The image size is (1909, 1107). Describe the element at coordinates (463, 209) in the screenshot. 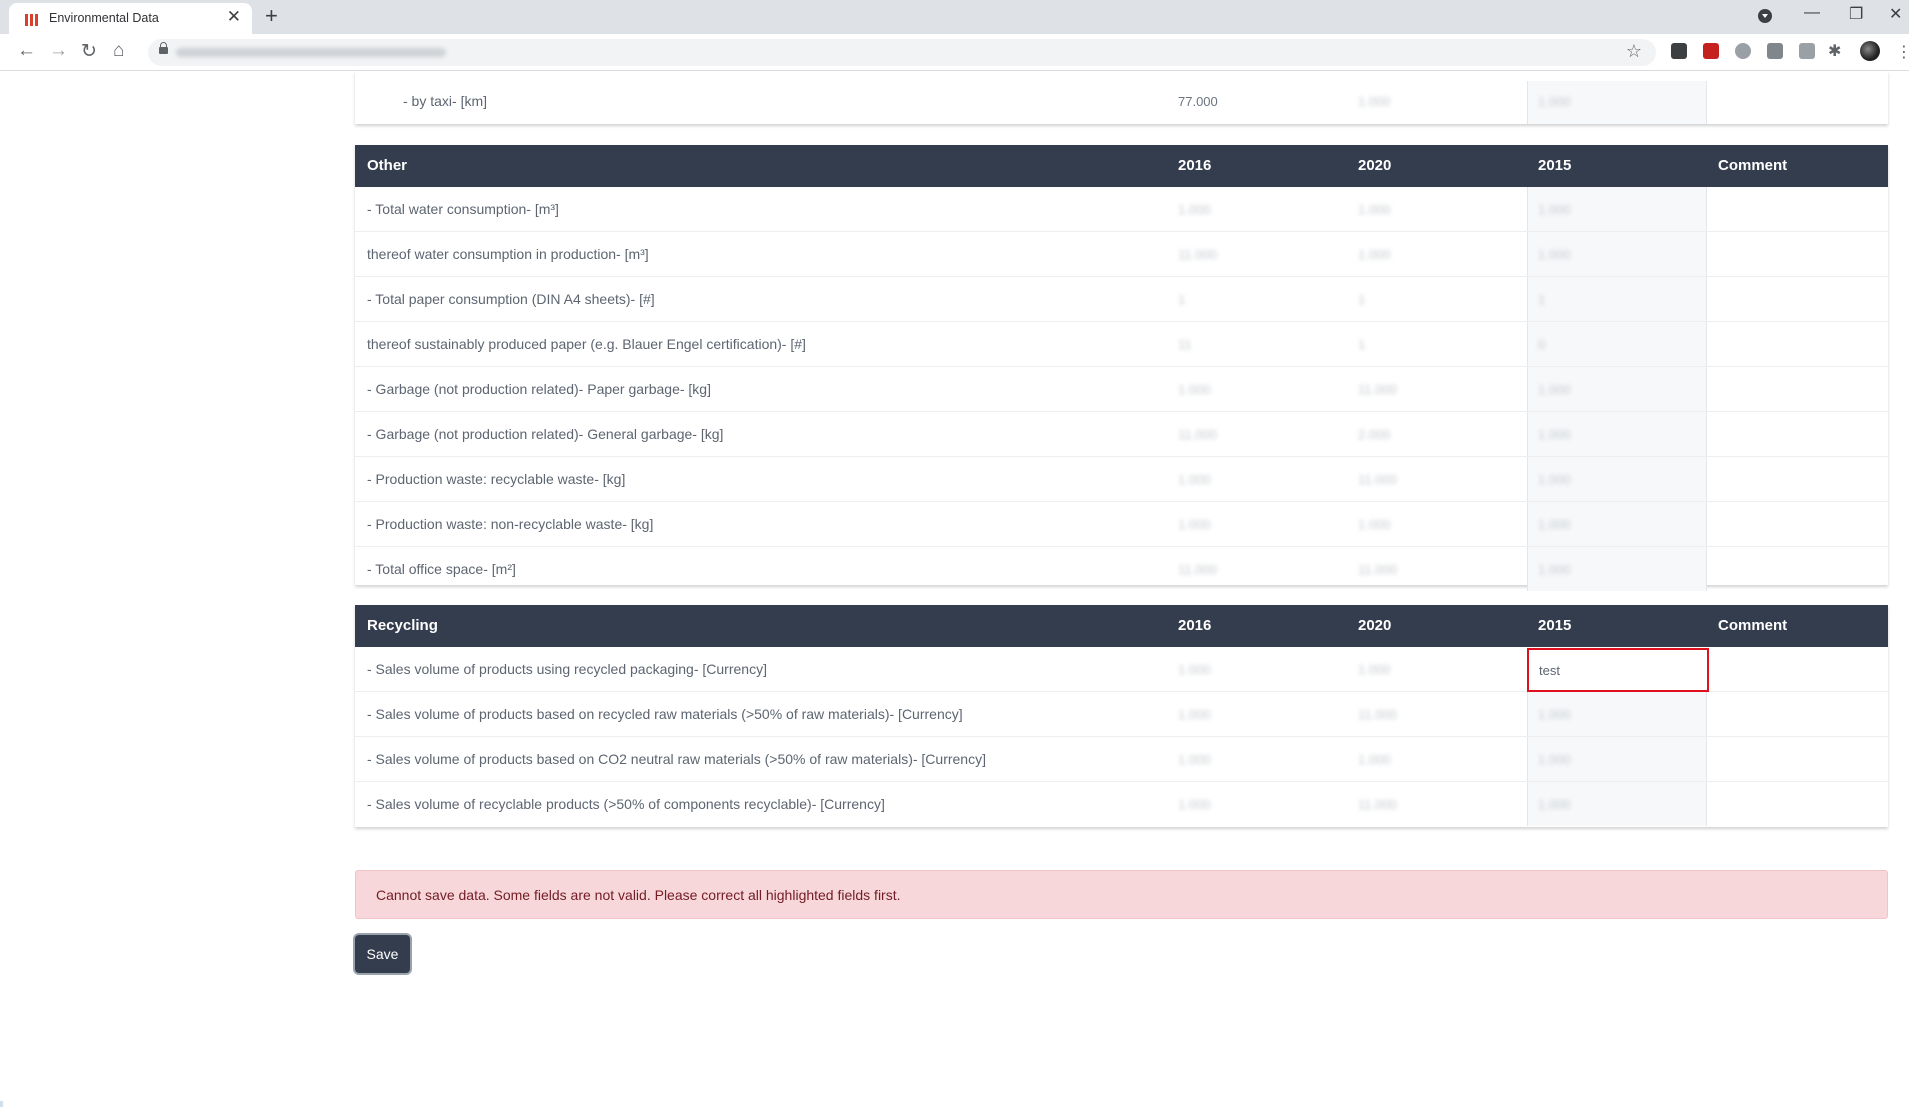

I see `row-label: - Total water consumption- [m³]` at that location.